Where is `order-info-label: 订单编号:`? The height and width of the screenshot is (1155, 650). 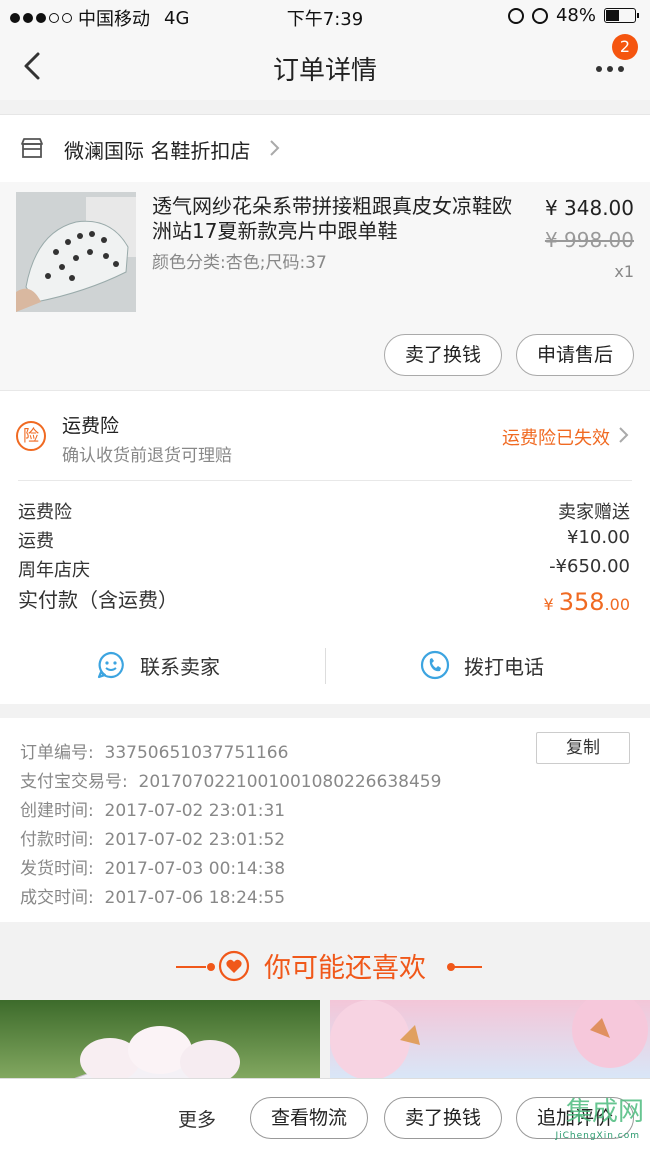 order-info-label: 订单编号: is located at coordinates (57, 753).